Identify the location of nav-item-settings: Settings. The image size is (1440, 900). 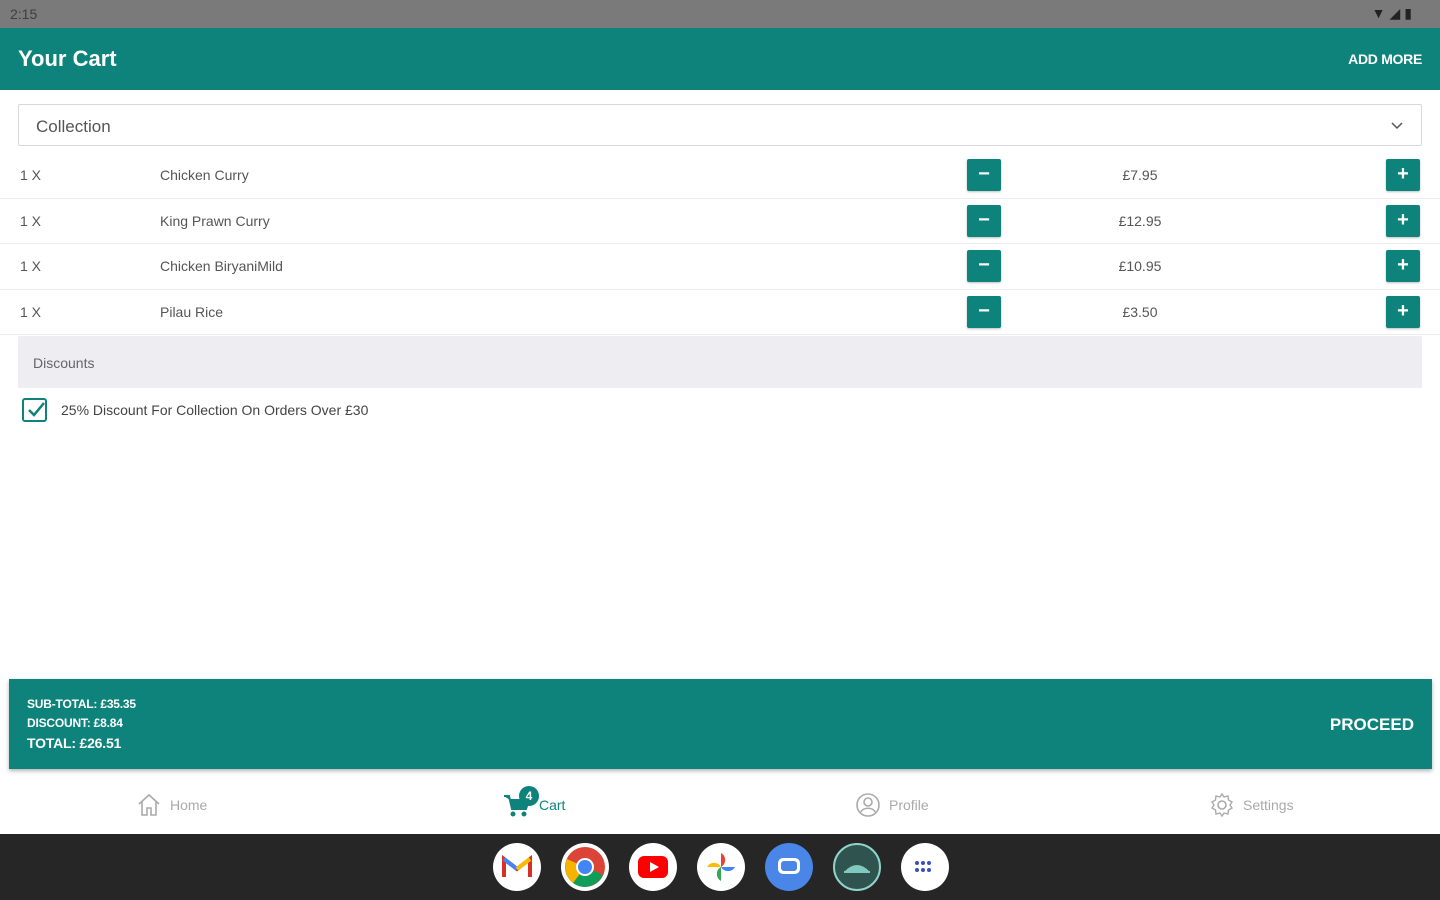
(1251, 805).